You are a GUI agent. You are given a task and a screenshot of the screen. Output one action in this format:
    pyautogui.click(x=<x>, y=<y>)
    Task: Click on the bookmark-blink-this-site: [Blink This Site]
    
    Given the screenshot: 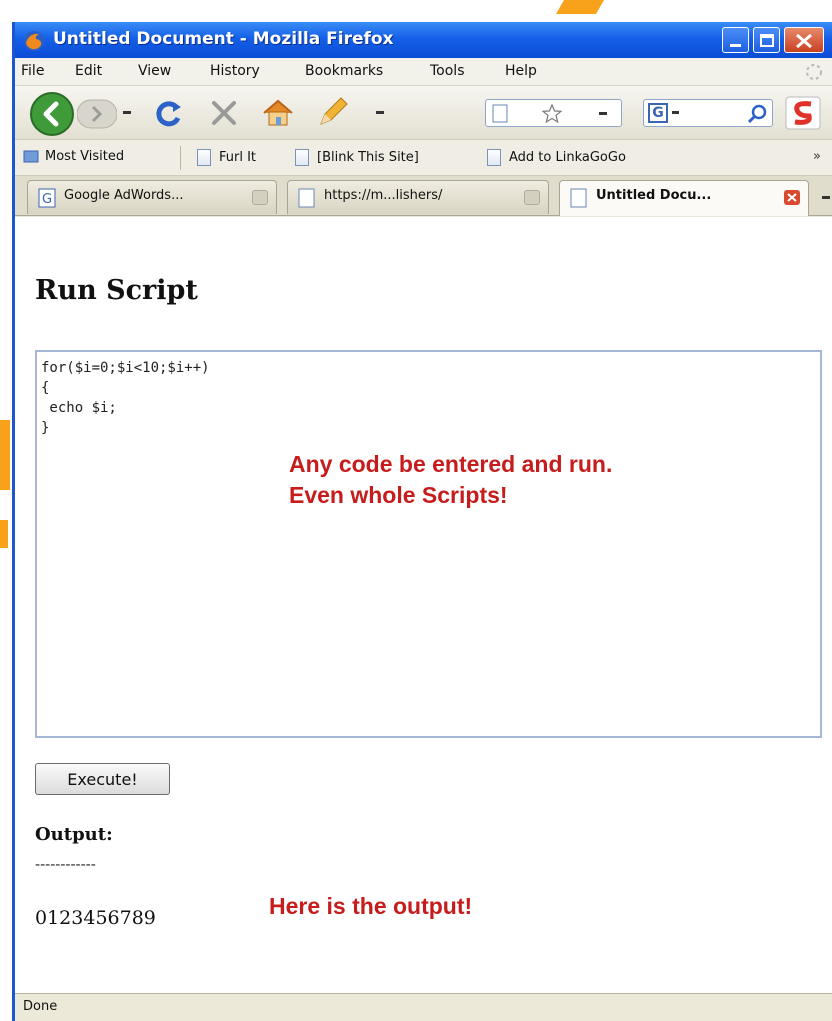 What is the action you would take?
    pyautogui.click(x=357, y=157)
    